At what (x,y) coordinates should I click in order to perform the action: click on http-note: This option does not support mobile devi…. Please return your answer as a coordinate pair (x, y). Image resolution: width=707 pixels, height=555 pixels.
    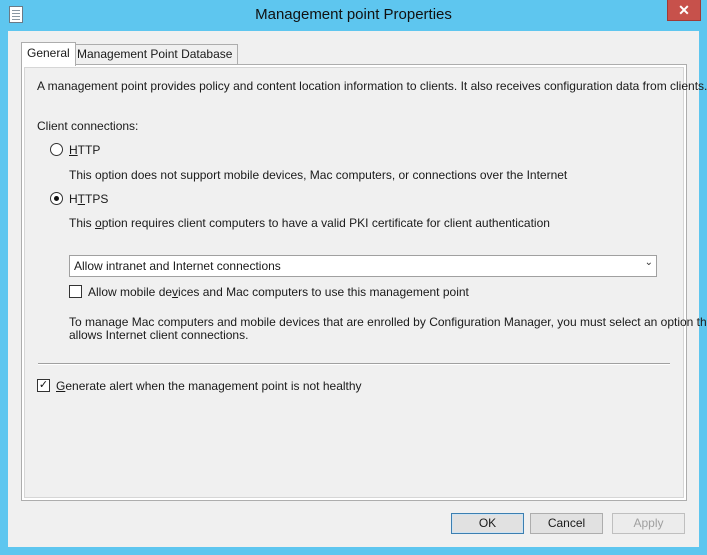
    Looking at the image, I should click on (318, 175).